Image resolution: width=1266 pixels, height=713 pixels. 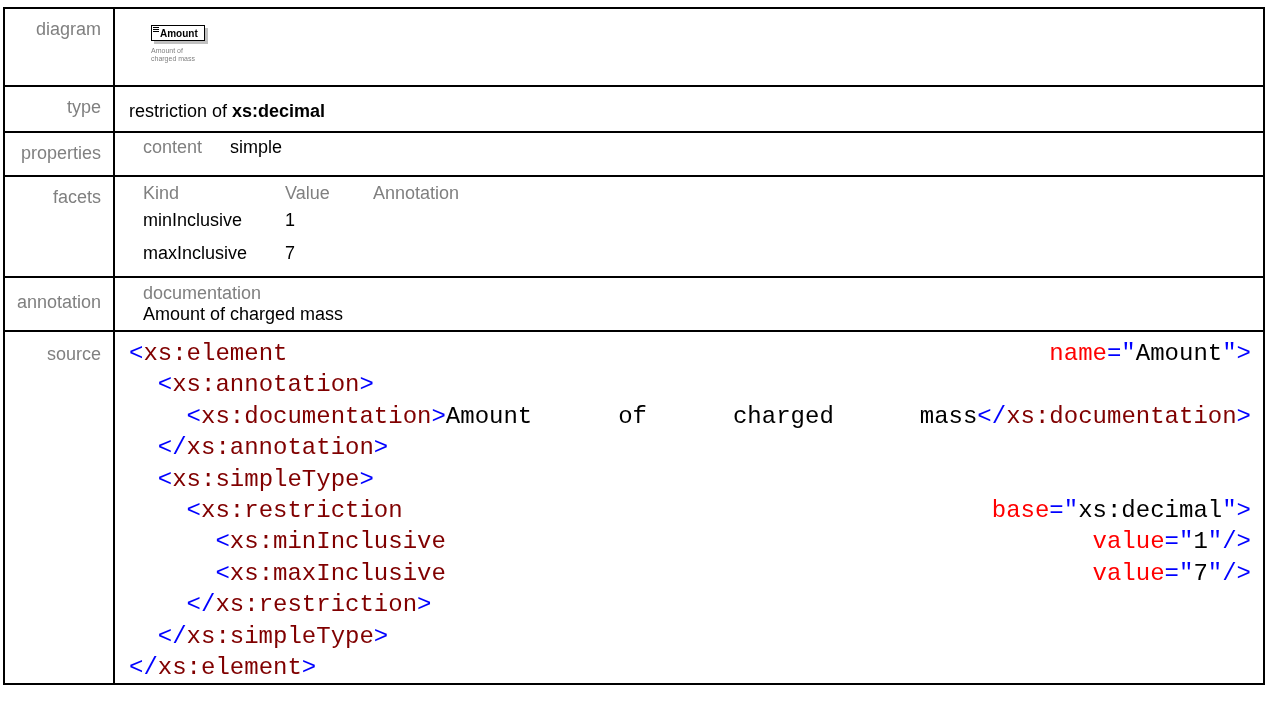 I want to click on code-token: of, so click(x=633, y=416).